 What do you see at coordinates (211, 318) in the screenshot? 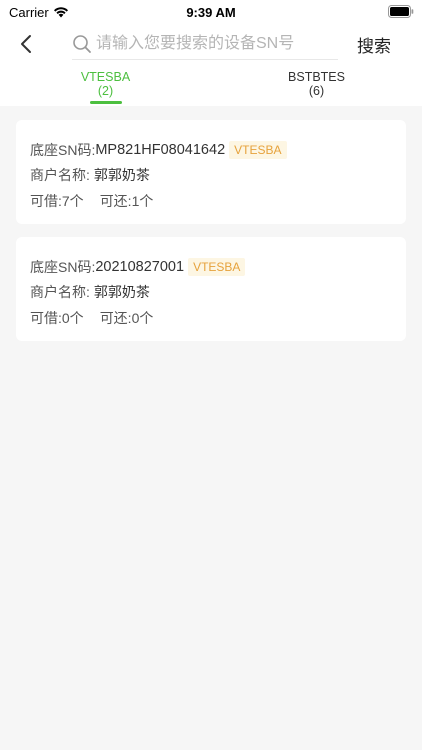
I see `stock-row: 可借: 0个 可还: 0个` at bounding box center [211, 318].